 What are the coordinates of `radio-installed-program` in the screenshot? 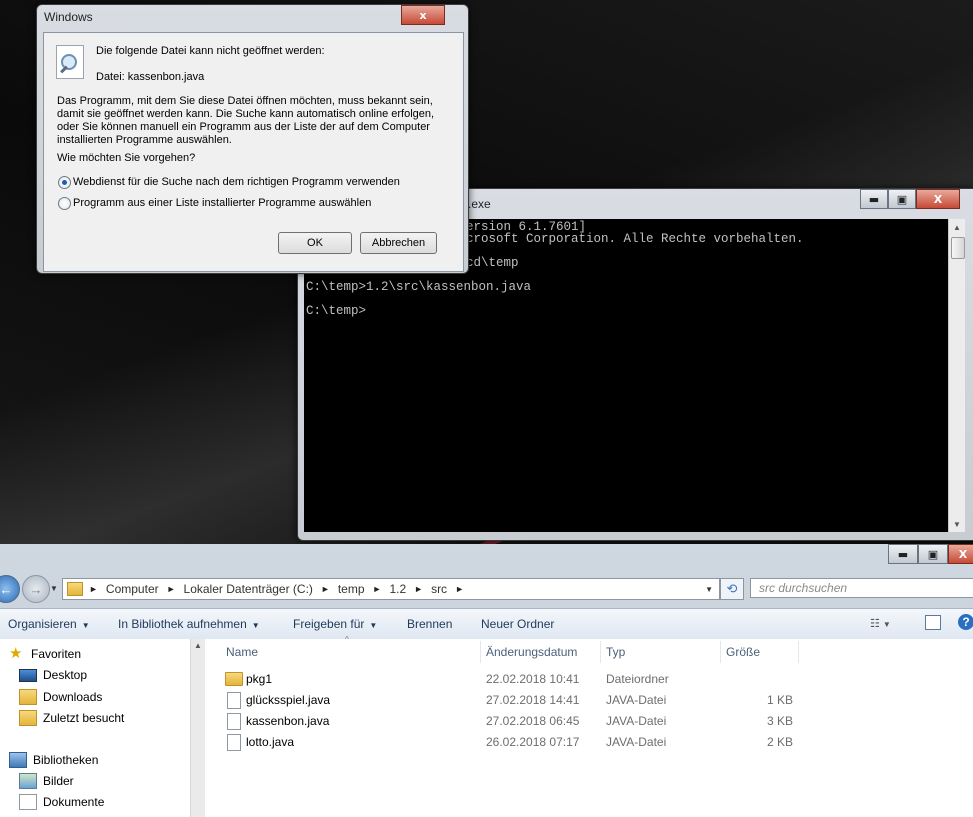 It's located at (64, 203).